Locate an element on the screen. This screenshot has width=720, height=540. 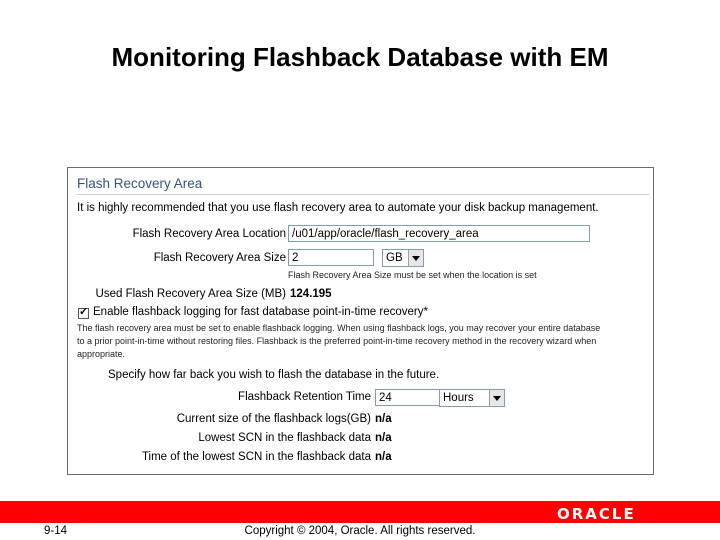
size-unit-select: GB is located at coordinates (403, 258).